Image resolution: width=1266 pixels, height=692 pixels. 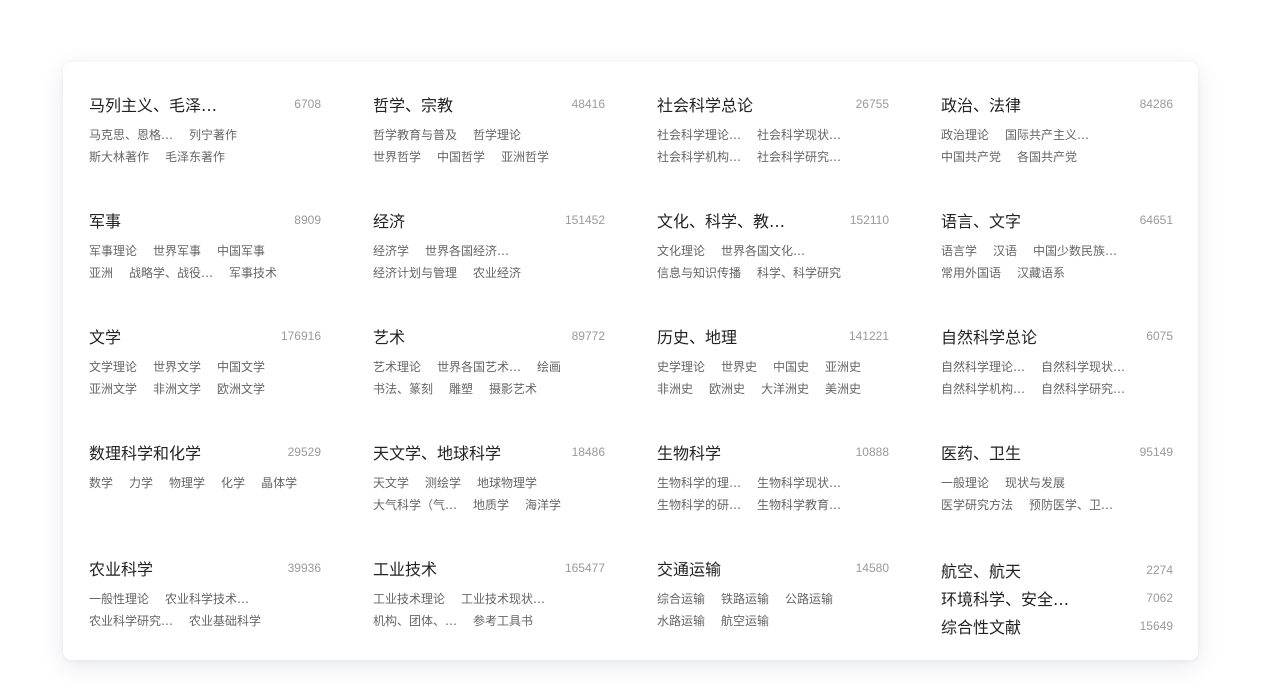 I want to click on category-header: 农业科学 39936, so click(x=205, y=568).